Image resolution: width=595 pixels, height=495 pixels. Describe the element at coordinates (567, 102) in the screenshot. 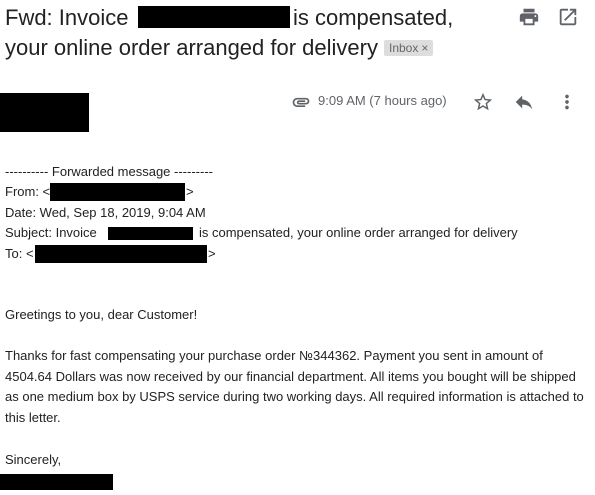

I see `more-vert-icon` at that location.